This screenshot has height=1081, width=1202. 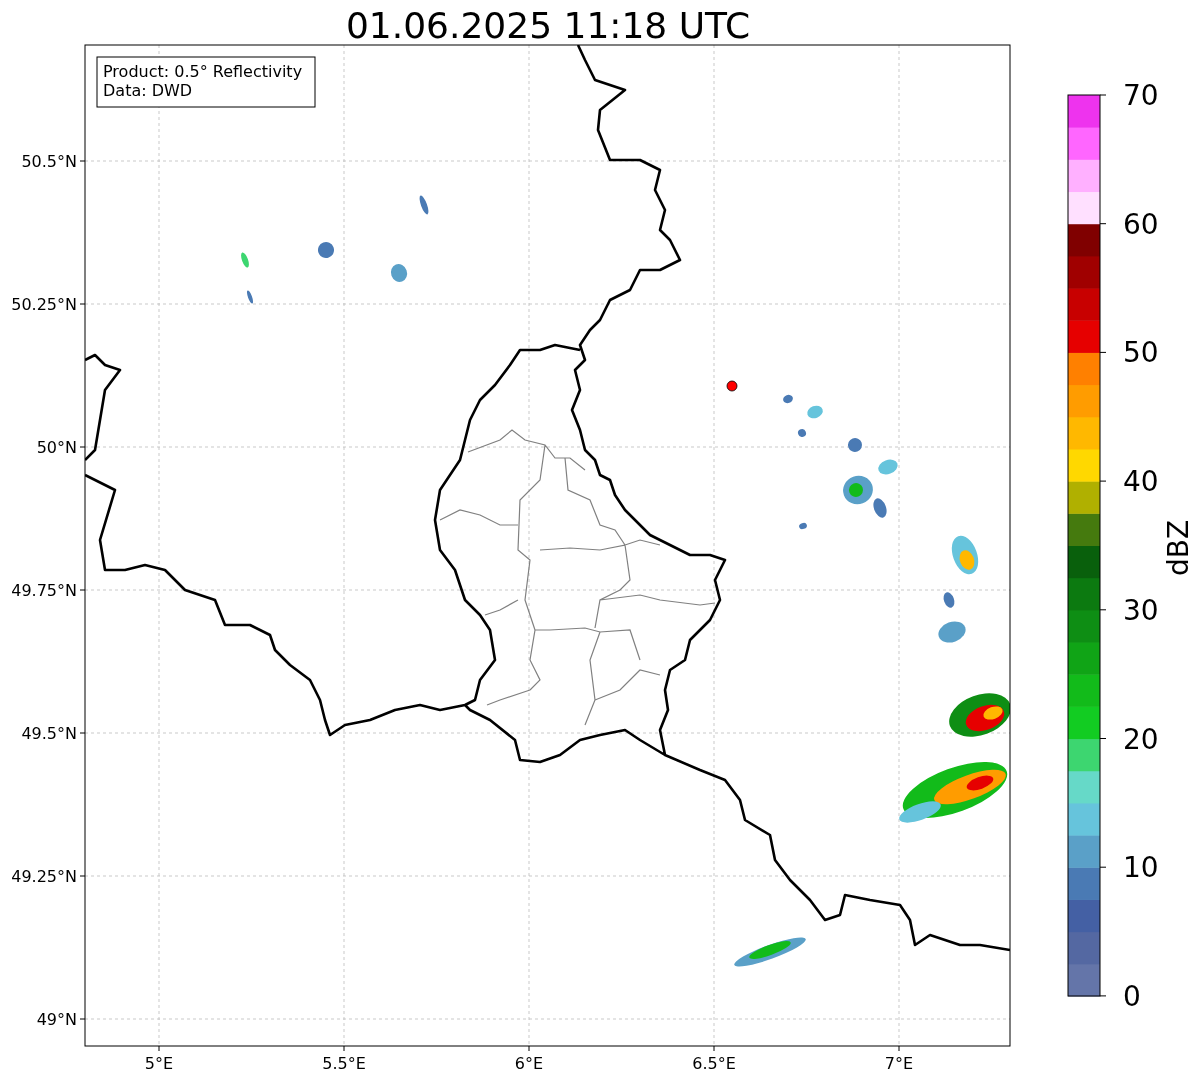 What do you see at coordinates (1141, 353) in the screenshot?
I see `colorbar-tick-label: 50` at bounding box center [1141, 353].